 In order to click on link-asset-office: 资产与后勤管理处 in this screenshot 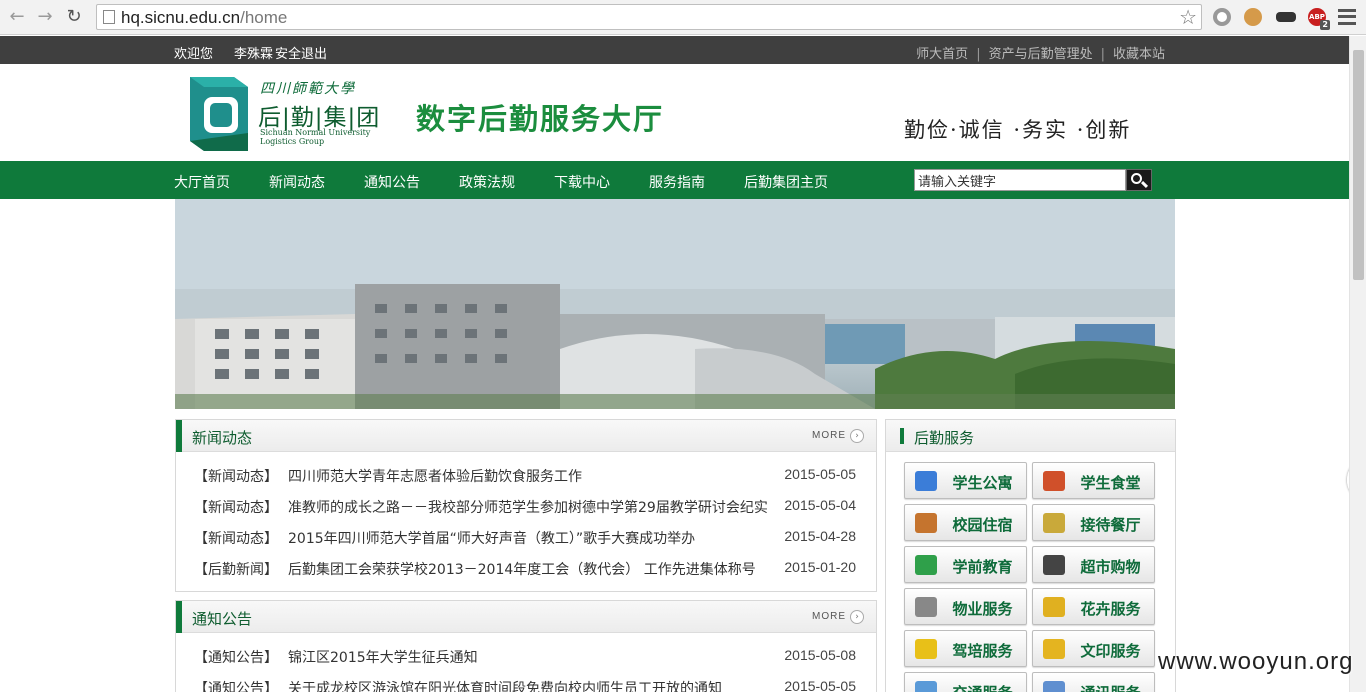, I will do `click(1041, 54)`.